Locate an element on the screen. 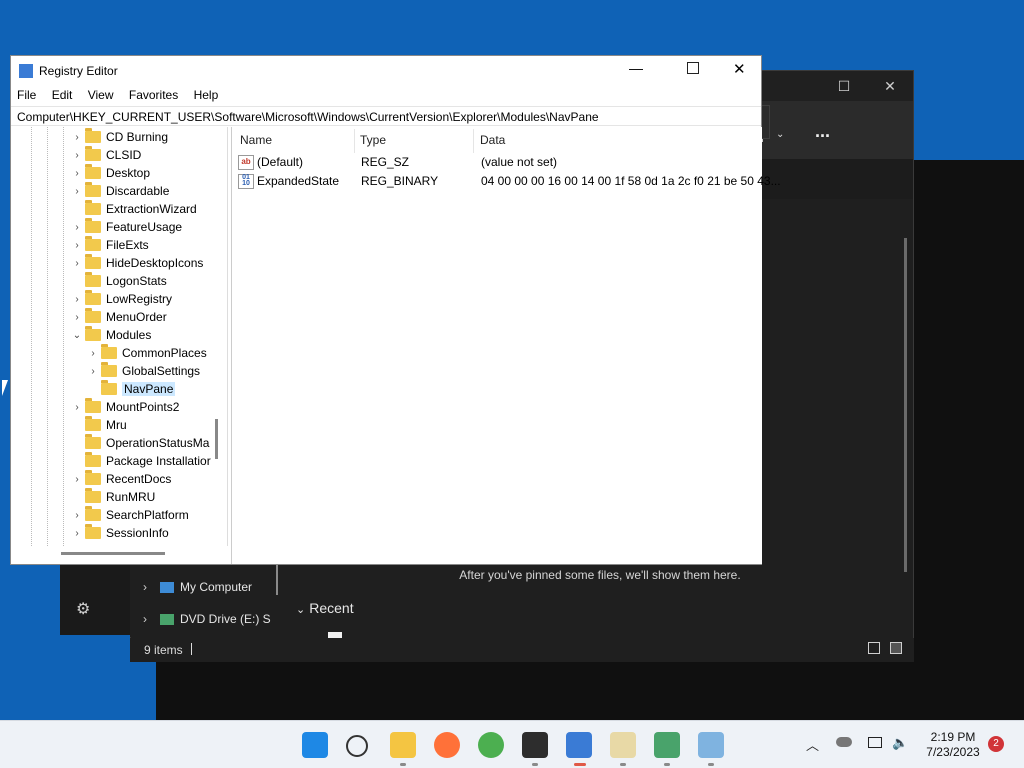 The image size is (1024, 768). tree-item-fileexts: › FileExts is located at coordinates (109, 245).